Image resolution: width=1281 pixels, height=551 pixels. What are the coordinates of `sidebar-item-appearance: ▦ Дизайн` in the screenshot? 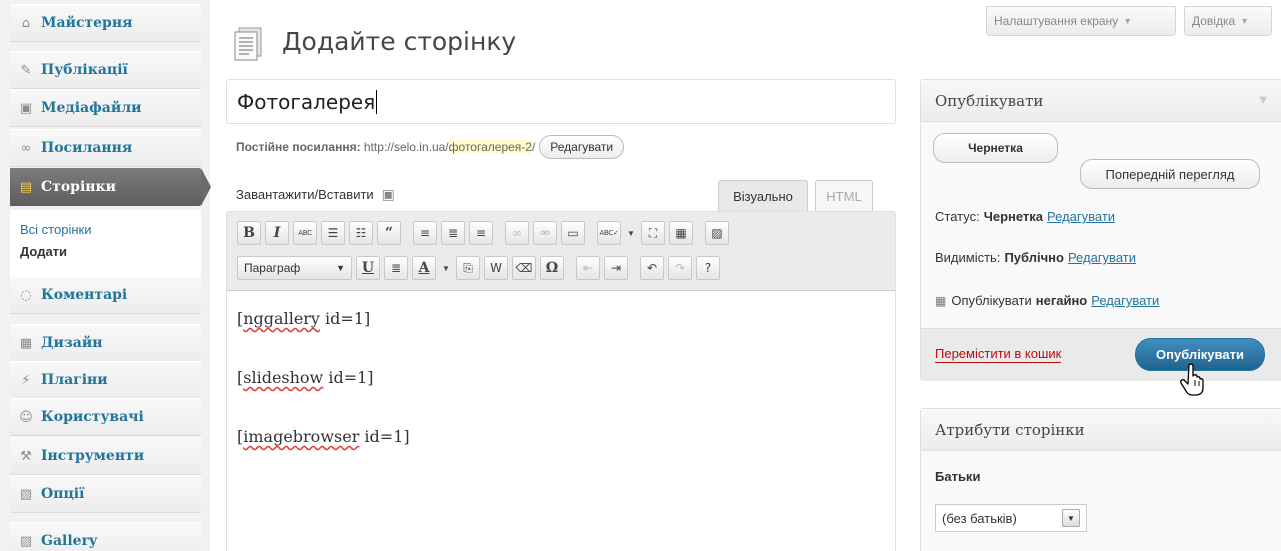 It's located at (105, 343).